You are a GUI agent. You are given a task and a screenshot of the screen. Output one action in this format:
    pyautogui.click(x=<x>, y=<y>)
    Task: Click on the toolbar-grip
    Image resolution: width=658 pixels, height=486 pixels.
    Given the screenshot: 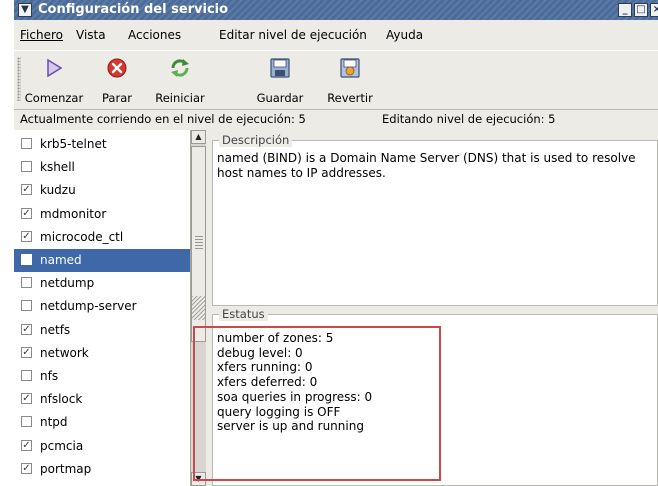 What is the action you would take?
    pyautogui.click(x=19, y=79)
    